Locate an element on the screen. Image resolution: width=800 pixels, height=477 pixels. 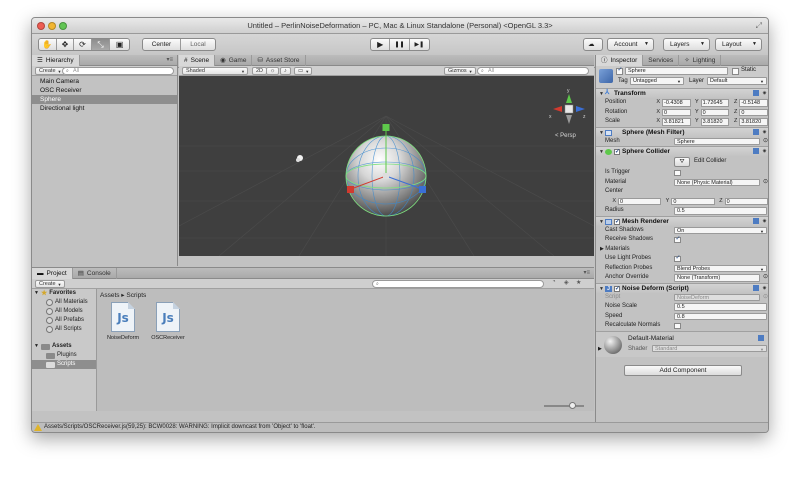
account-dropdown: Account ▼ is located at coordinates (630, 44).